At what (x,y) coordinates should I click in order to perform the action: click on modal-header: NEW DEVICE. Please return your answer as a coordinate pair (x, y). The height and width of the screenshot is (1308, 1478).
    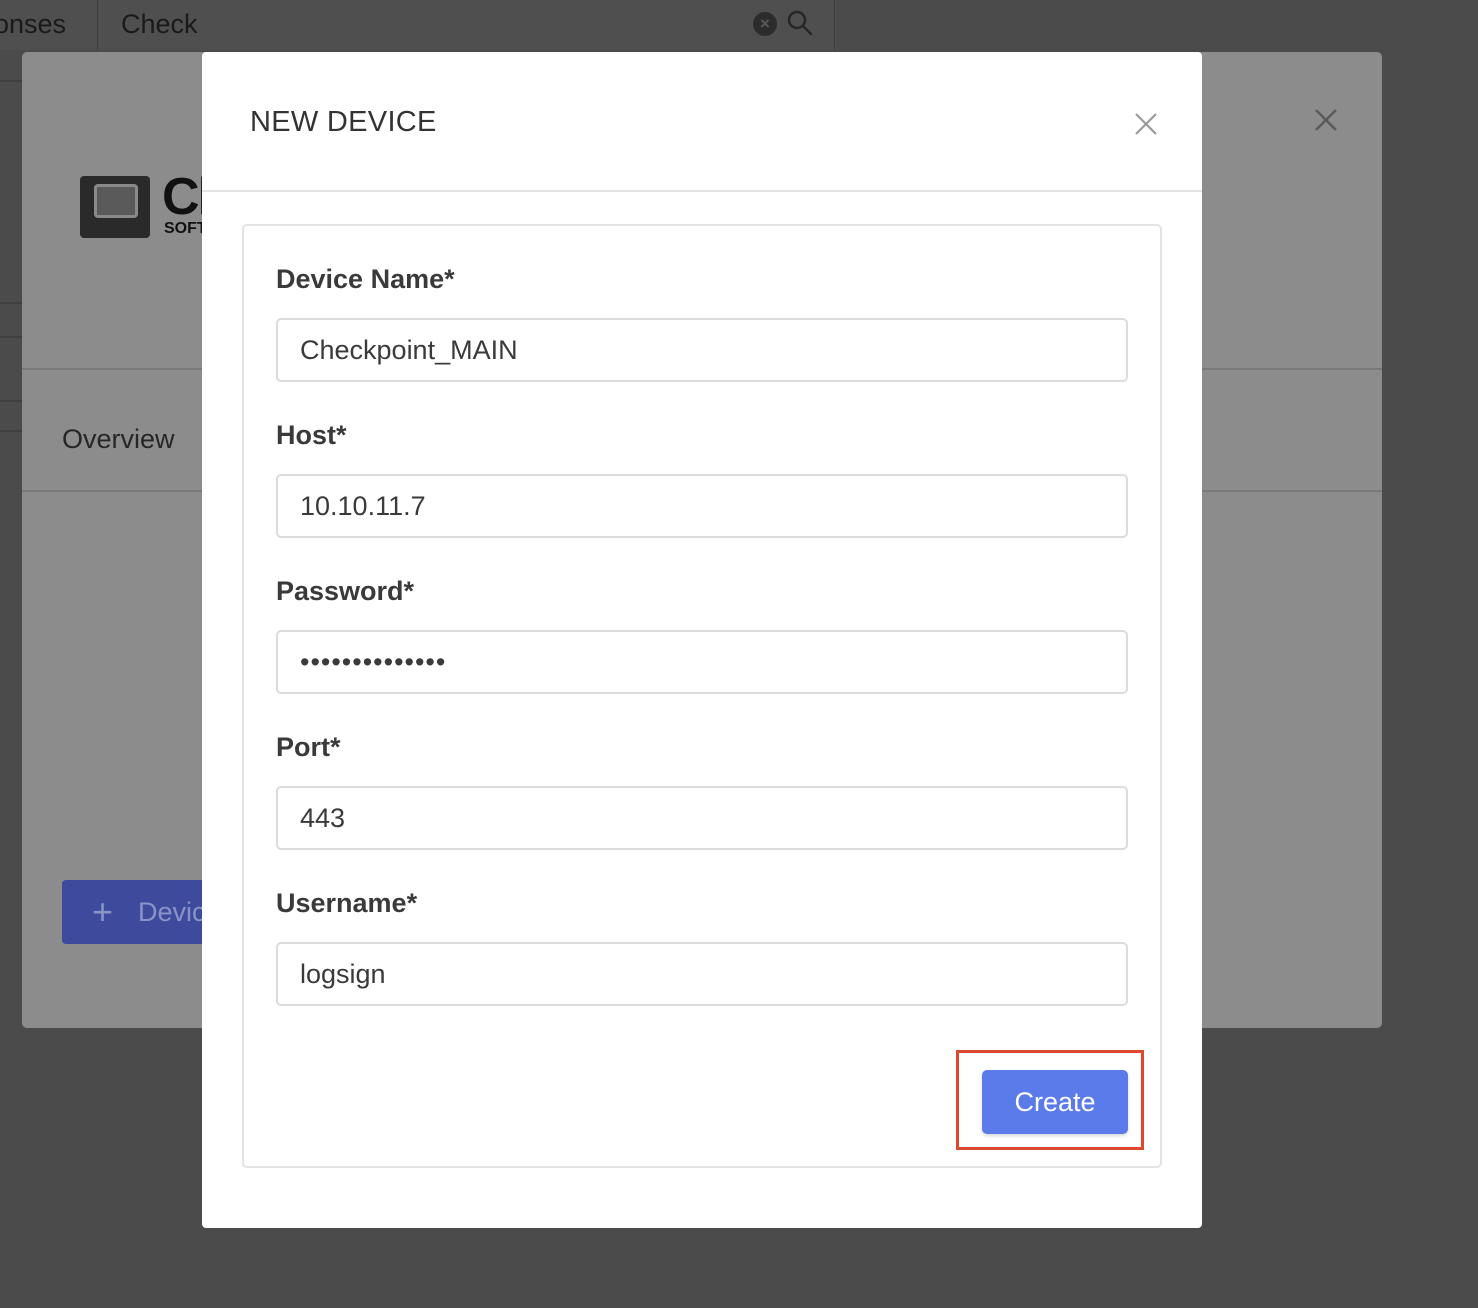
    Looking at the image, I should click on (702, 122).